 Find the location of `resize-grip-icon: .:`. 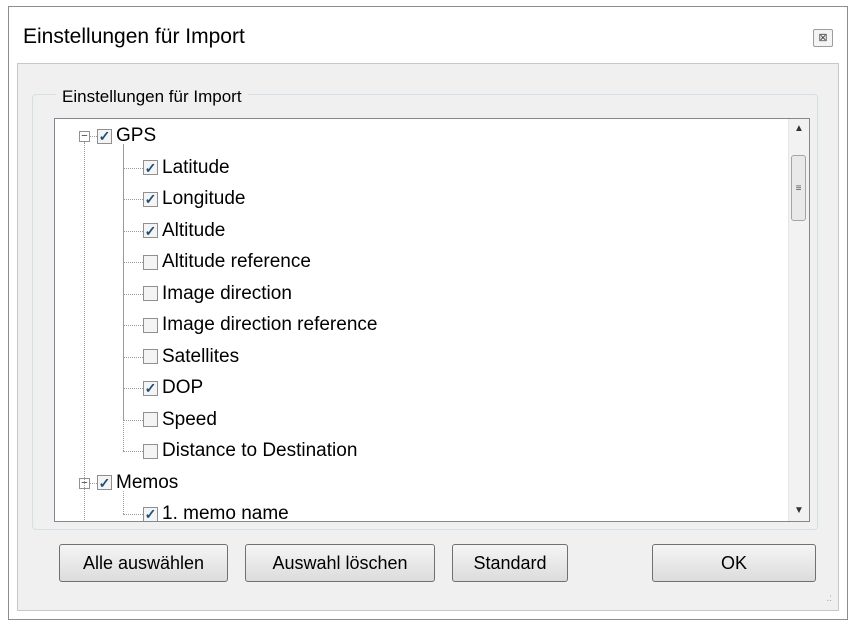

resize-grip-icon: .: is located at coordinates (829, 598).